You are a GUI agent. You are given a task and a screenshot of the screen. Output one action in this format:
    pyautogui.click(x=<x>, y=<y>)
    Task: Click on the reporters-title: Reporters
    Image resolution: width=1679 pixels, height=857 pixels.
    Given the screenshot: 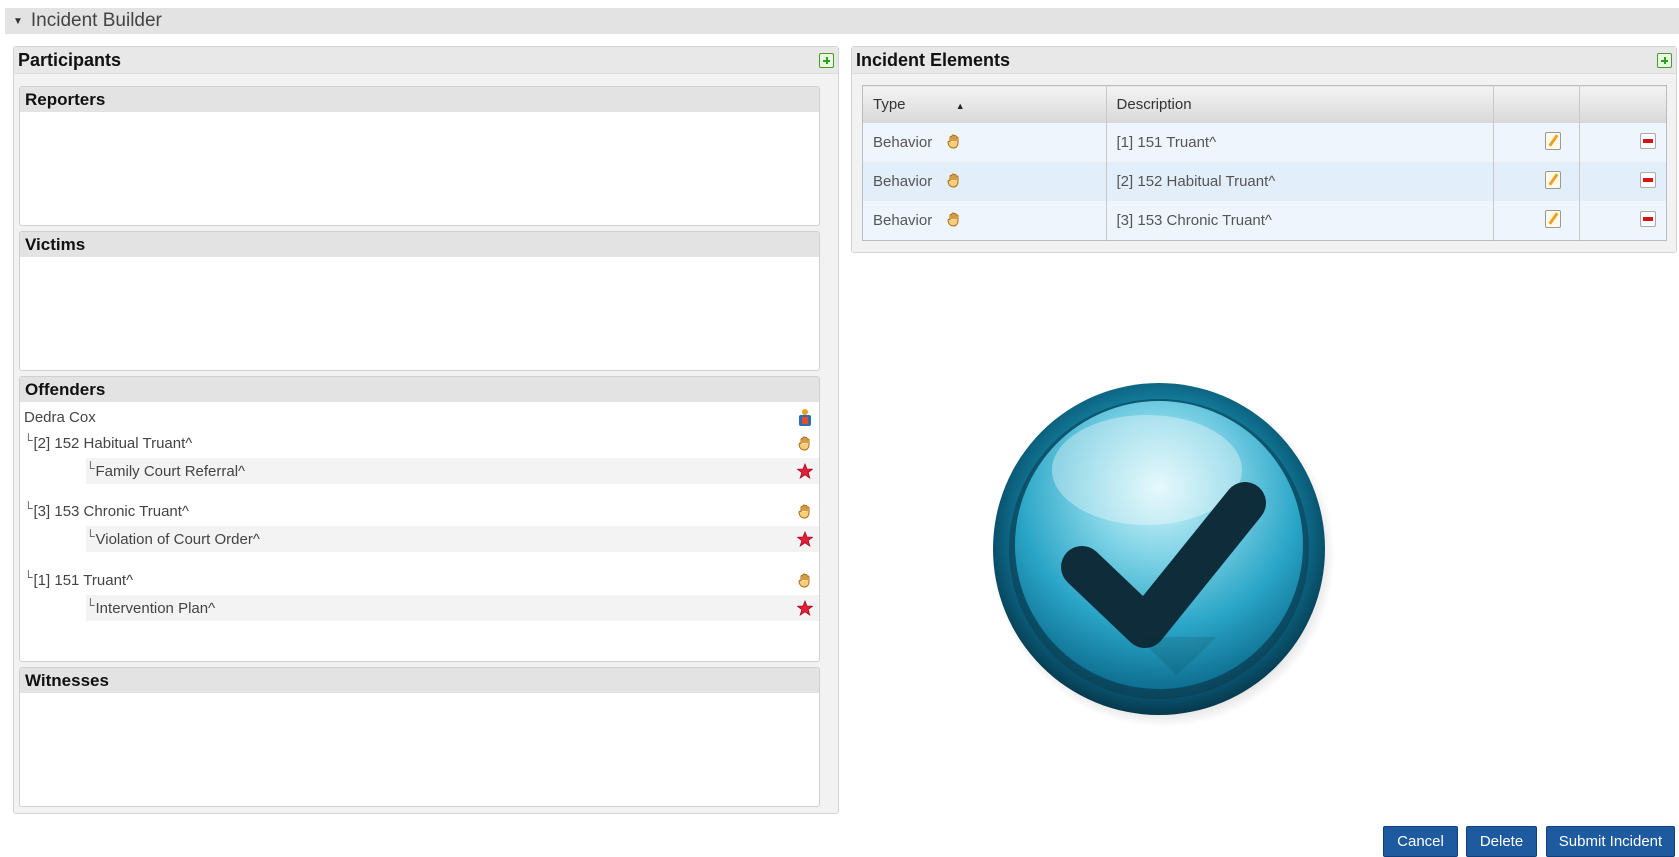 What is the action you would take?
    pyautogui.click(x=419, y=99)
    